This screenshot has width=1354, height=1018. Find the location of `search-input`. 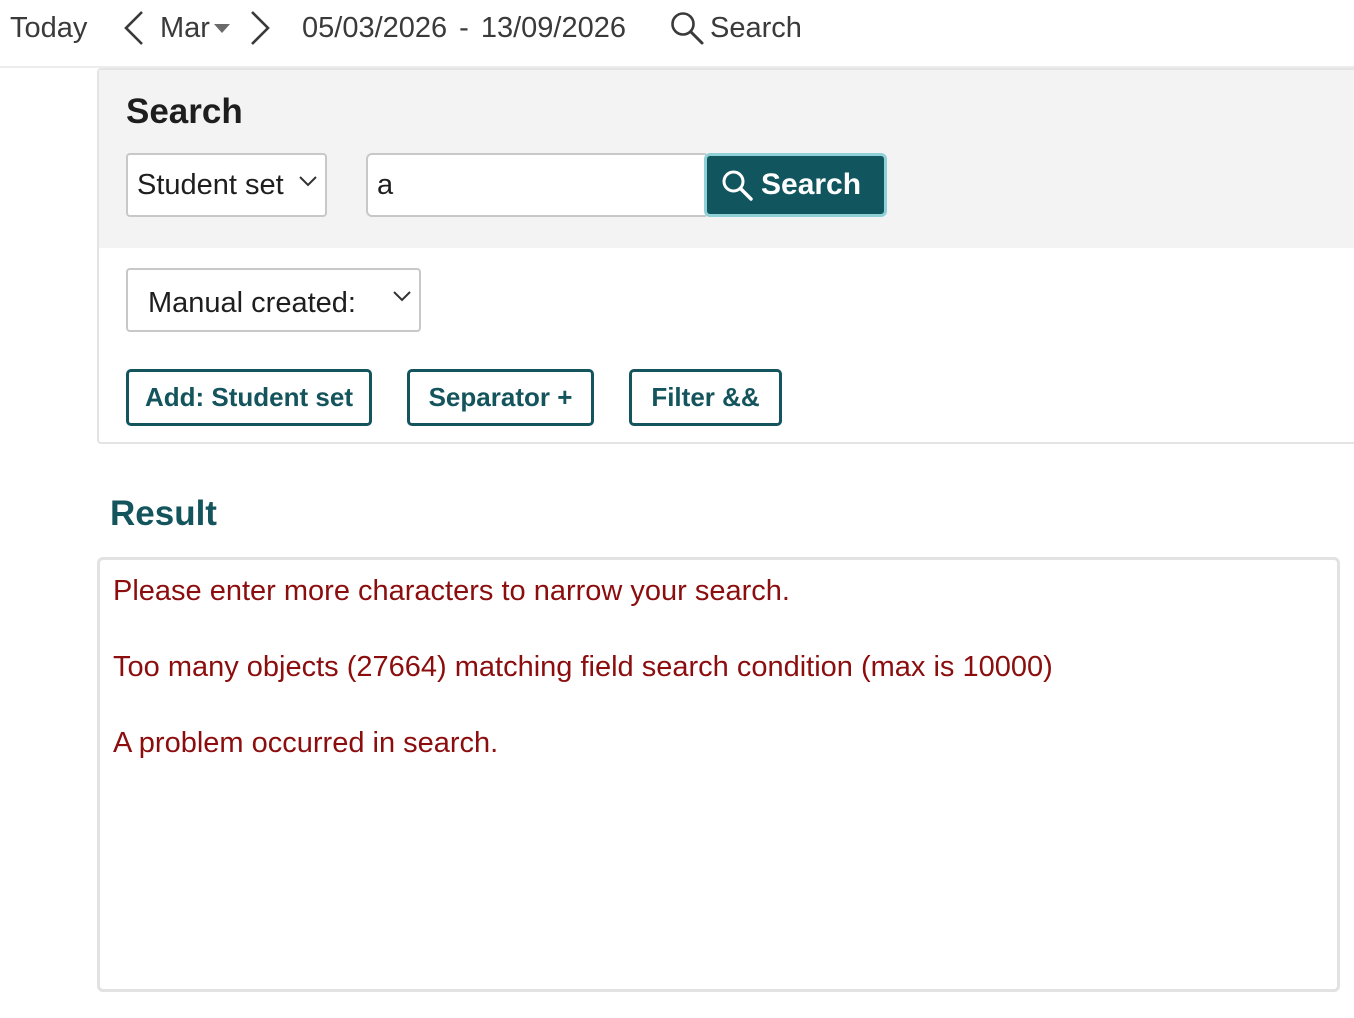

search-input is located at coordinates (536, 185).